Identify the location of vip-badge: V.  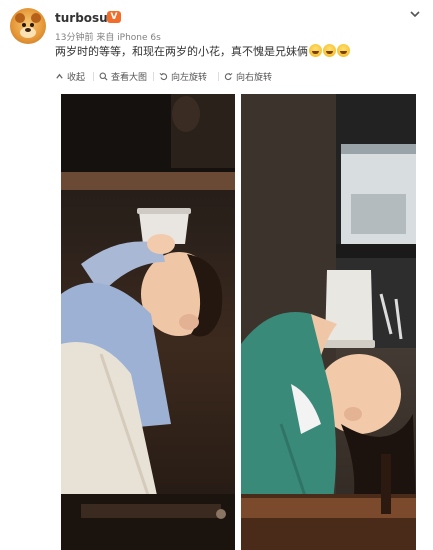
(114, 17).